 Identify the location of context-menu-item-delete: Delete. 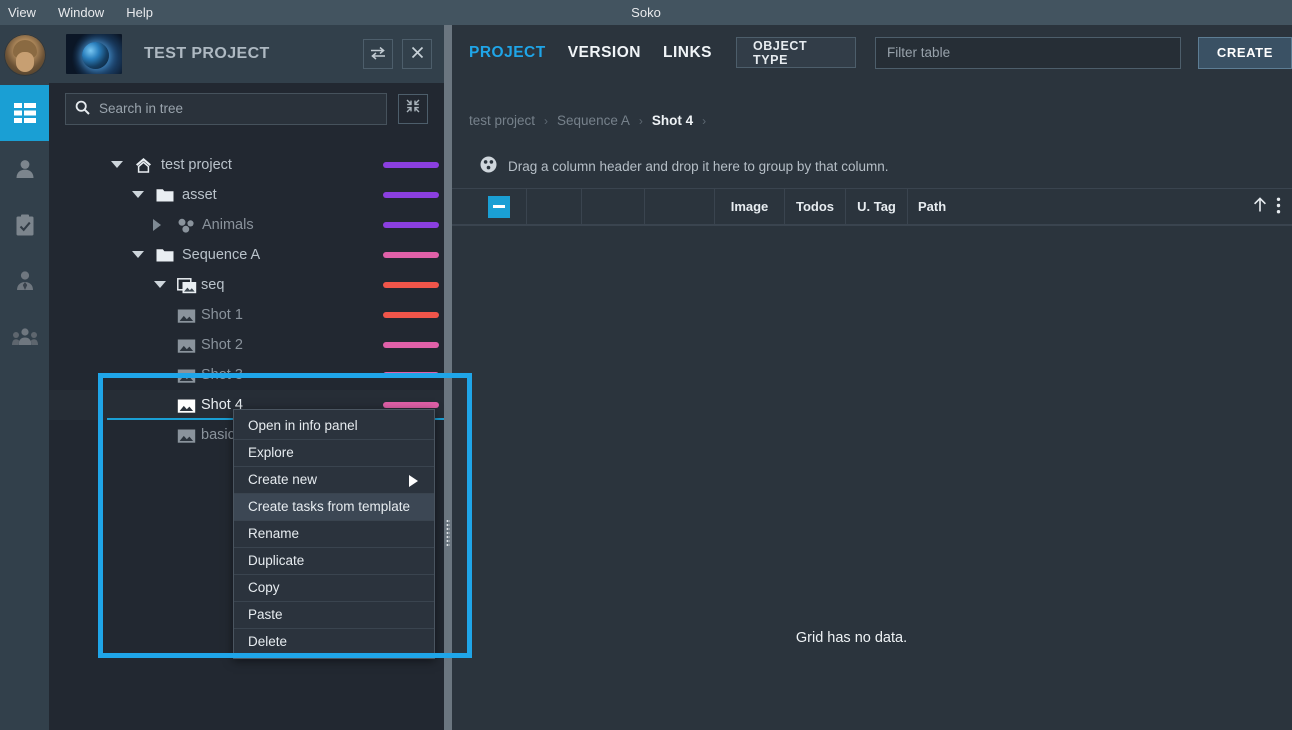
(334, 642).